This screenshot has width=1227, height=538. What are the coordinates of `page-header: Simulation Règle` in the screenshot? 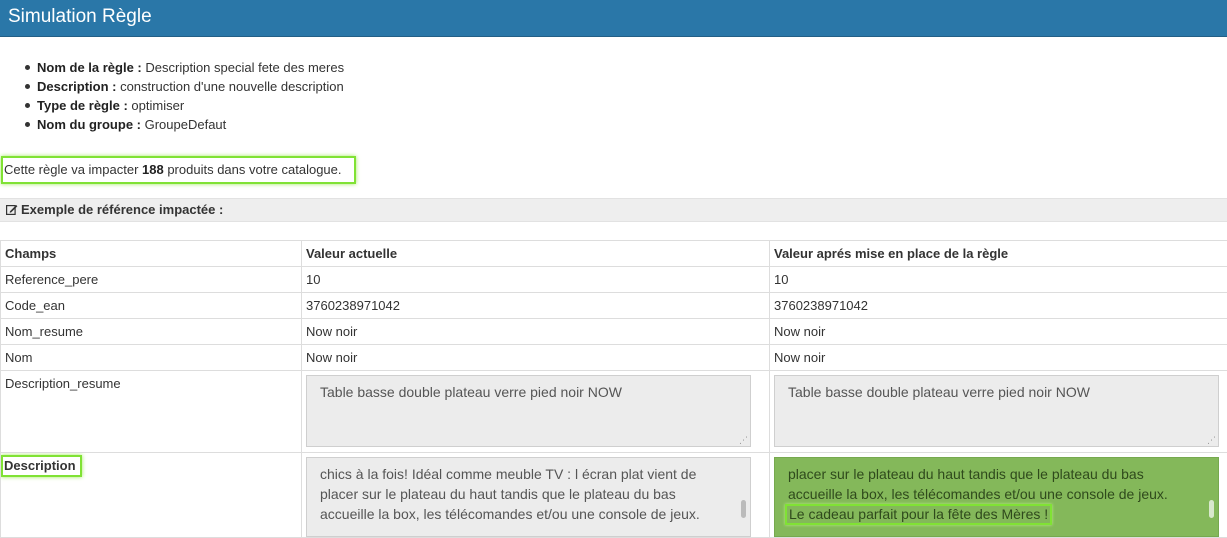 It's located at (613, 18).